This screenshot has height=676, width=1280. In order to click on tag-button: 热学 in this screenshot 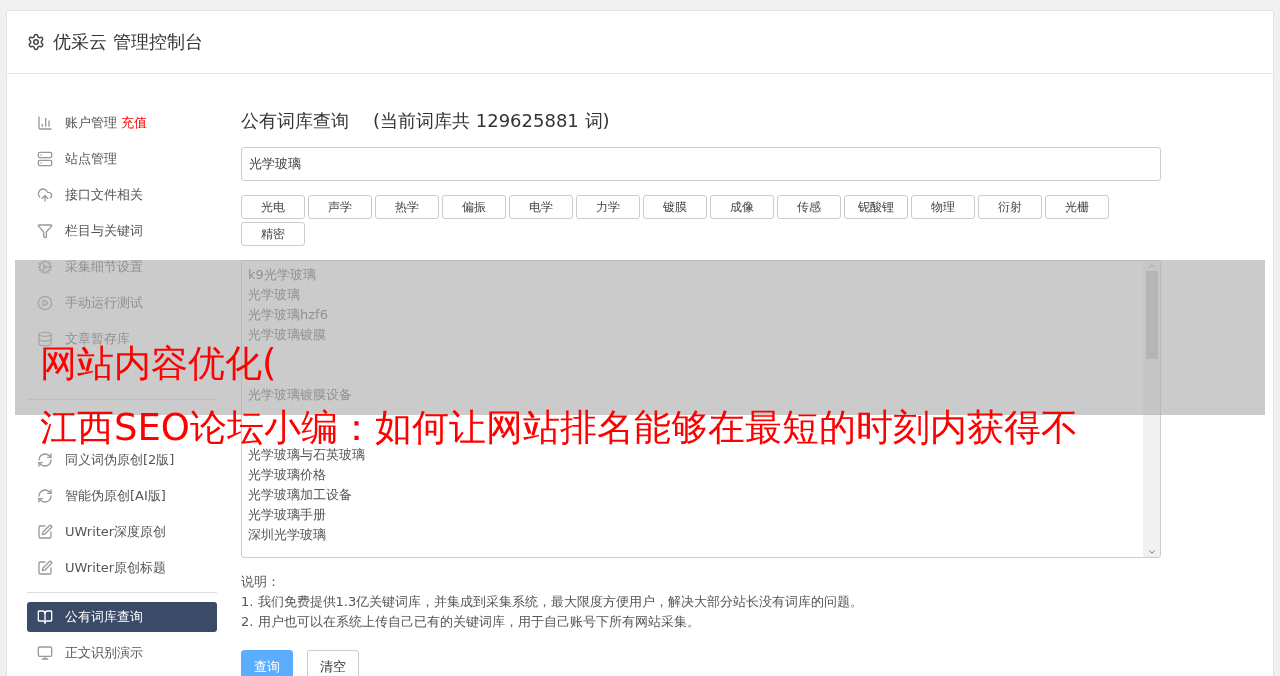, I will do `click(407, 207)`.